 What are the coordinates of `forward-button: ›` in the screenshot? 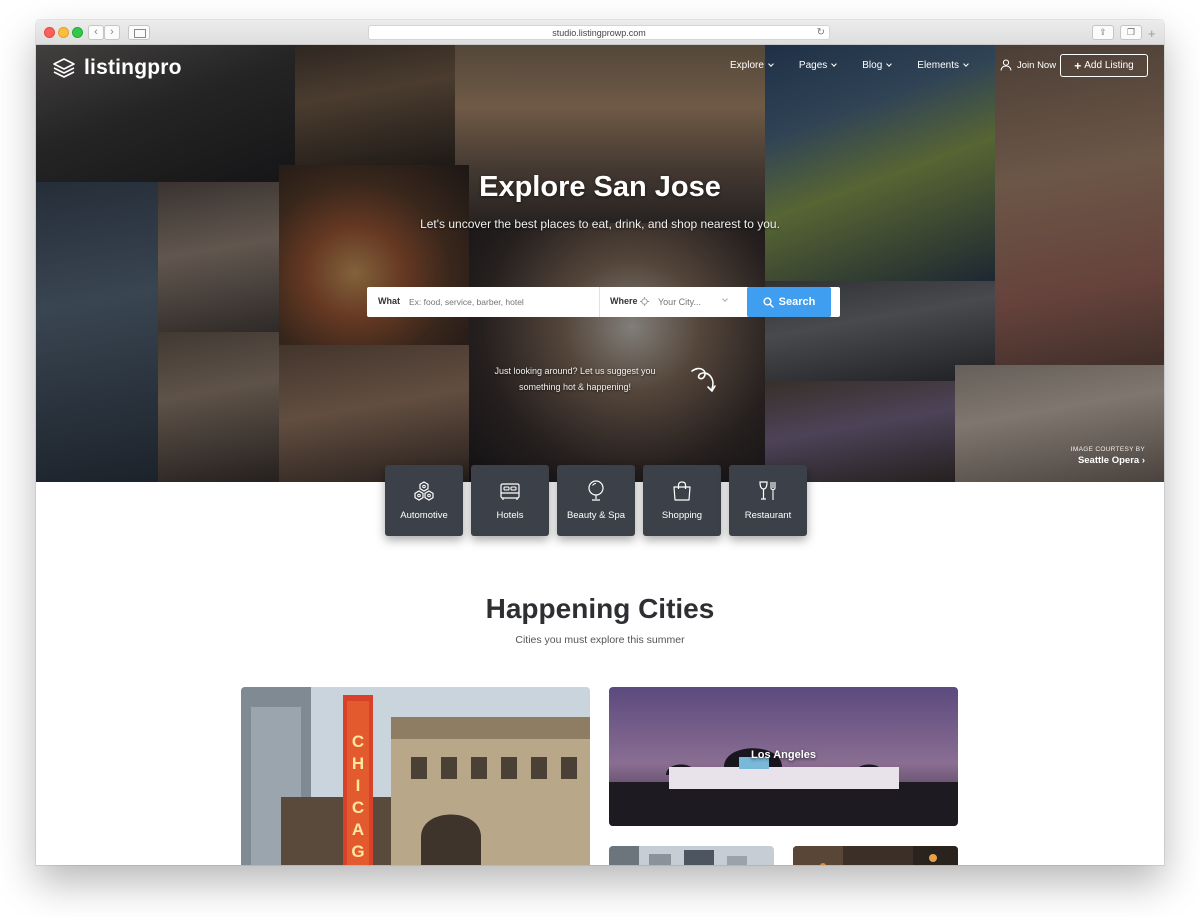 It's located at (112, 32).